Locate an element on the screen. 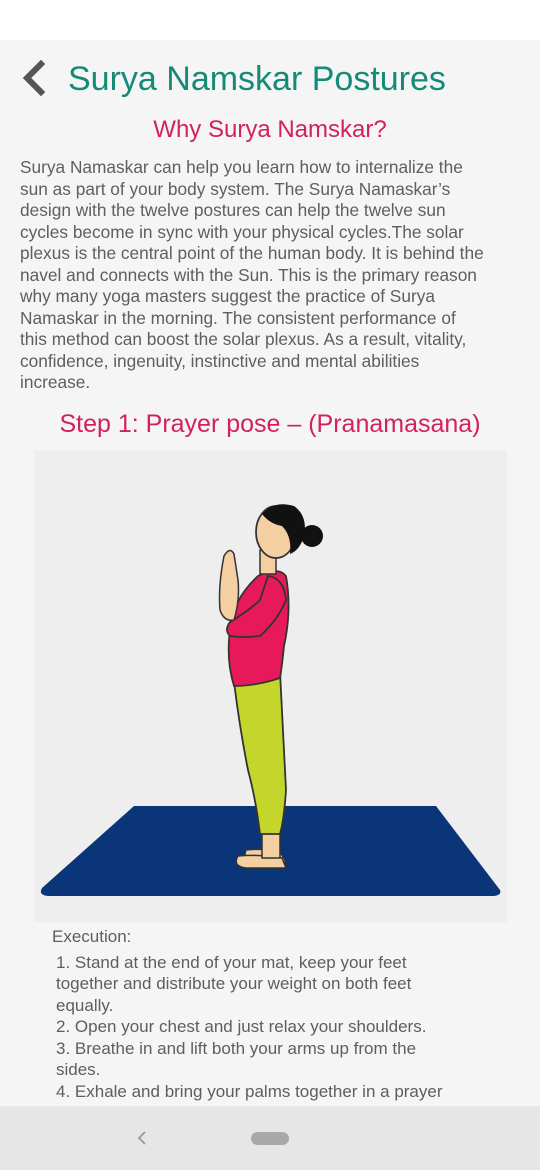  header: Surya Namskar Postures is located at coordinates (270, 76).